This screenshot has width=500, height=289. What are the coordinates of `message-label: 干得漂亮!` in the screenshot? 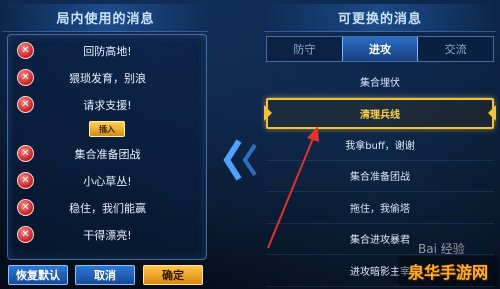 It's located at (107, 235).